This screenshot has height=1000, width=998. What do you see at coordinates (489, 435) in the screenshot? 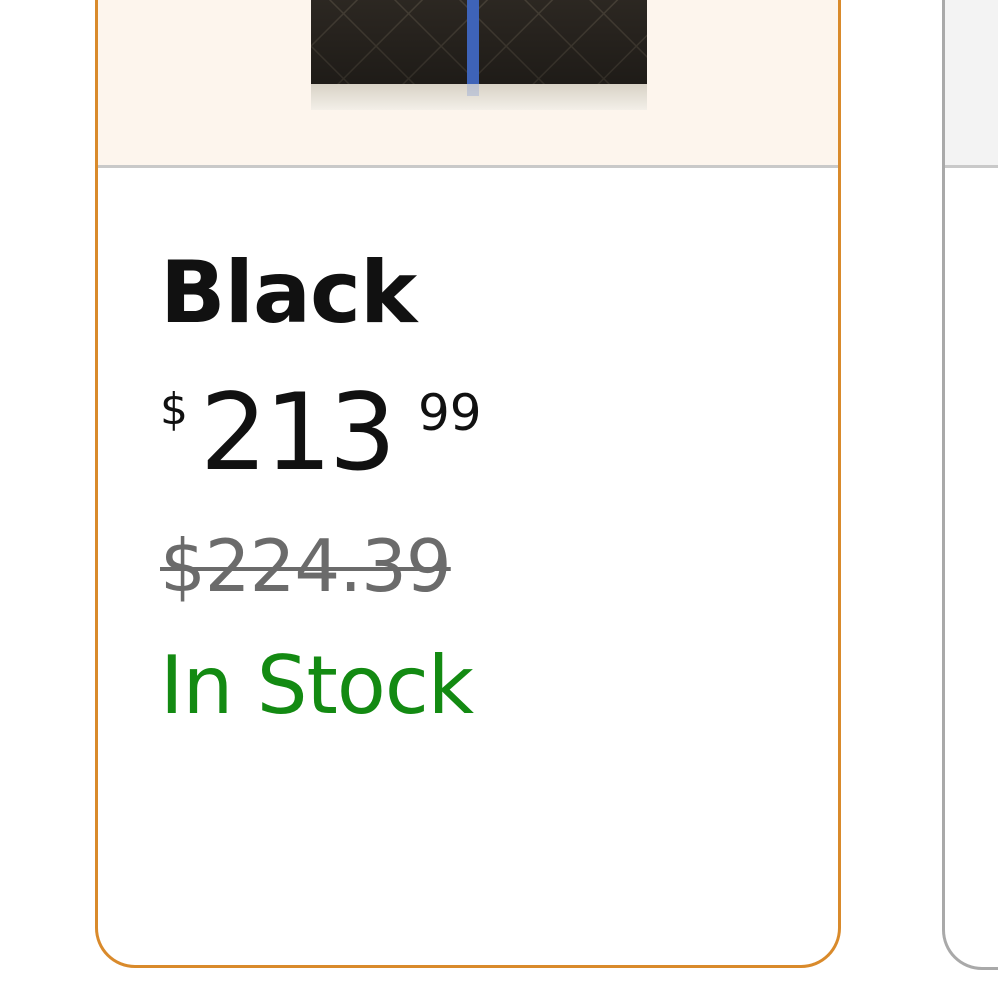
I see `price: $ 213 99` at bounding box center [489, 435].